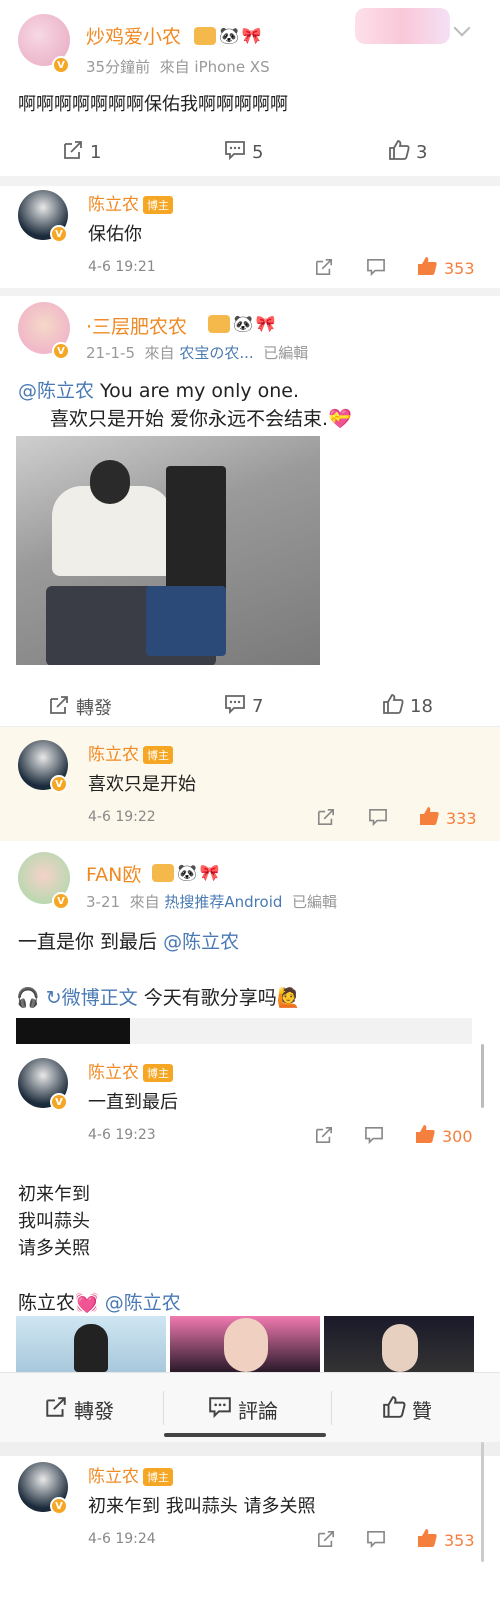  I want to click on username: 炒鸡爱小农, so click(133, 35).